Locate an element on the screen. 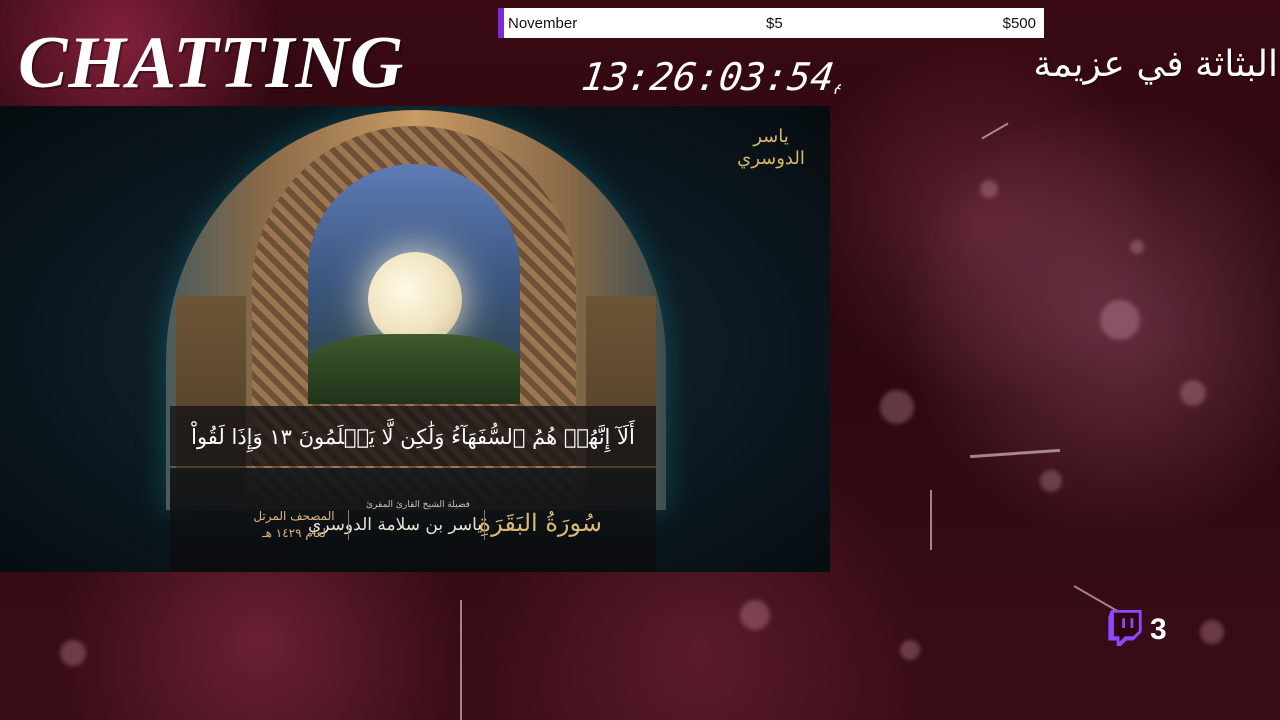 The width and height of the screenshot is (1280, 720). twitch-viewer-counter: 3 is located at coordinates (1143, 630).